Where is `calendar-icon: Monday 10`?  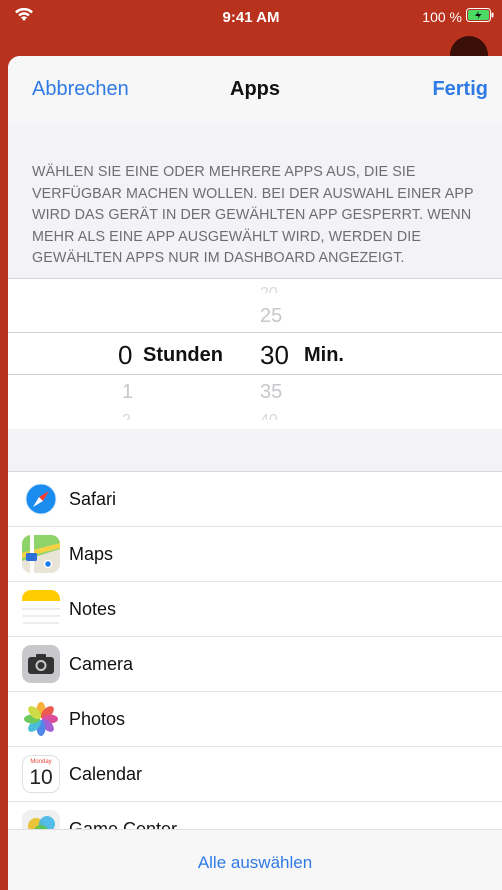
calendar-icon: Monday 10 is located at coordinates (41, 774).